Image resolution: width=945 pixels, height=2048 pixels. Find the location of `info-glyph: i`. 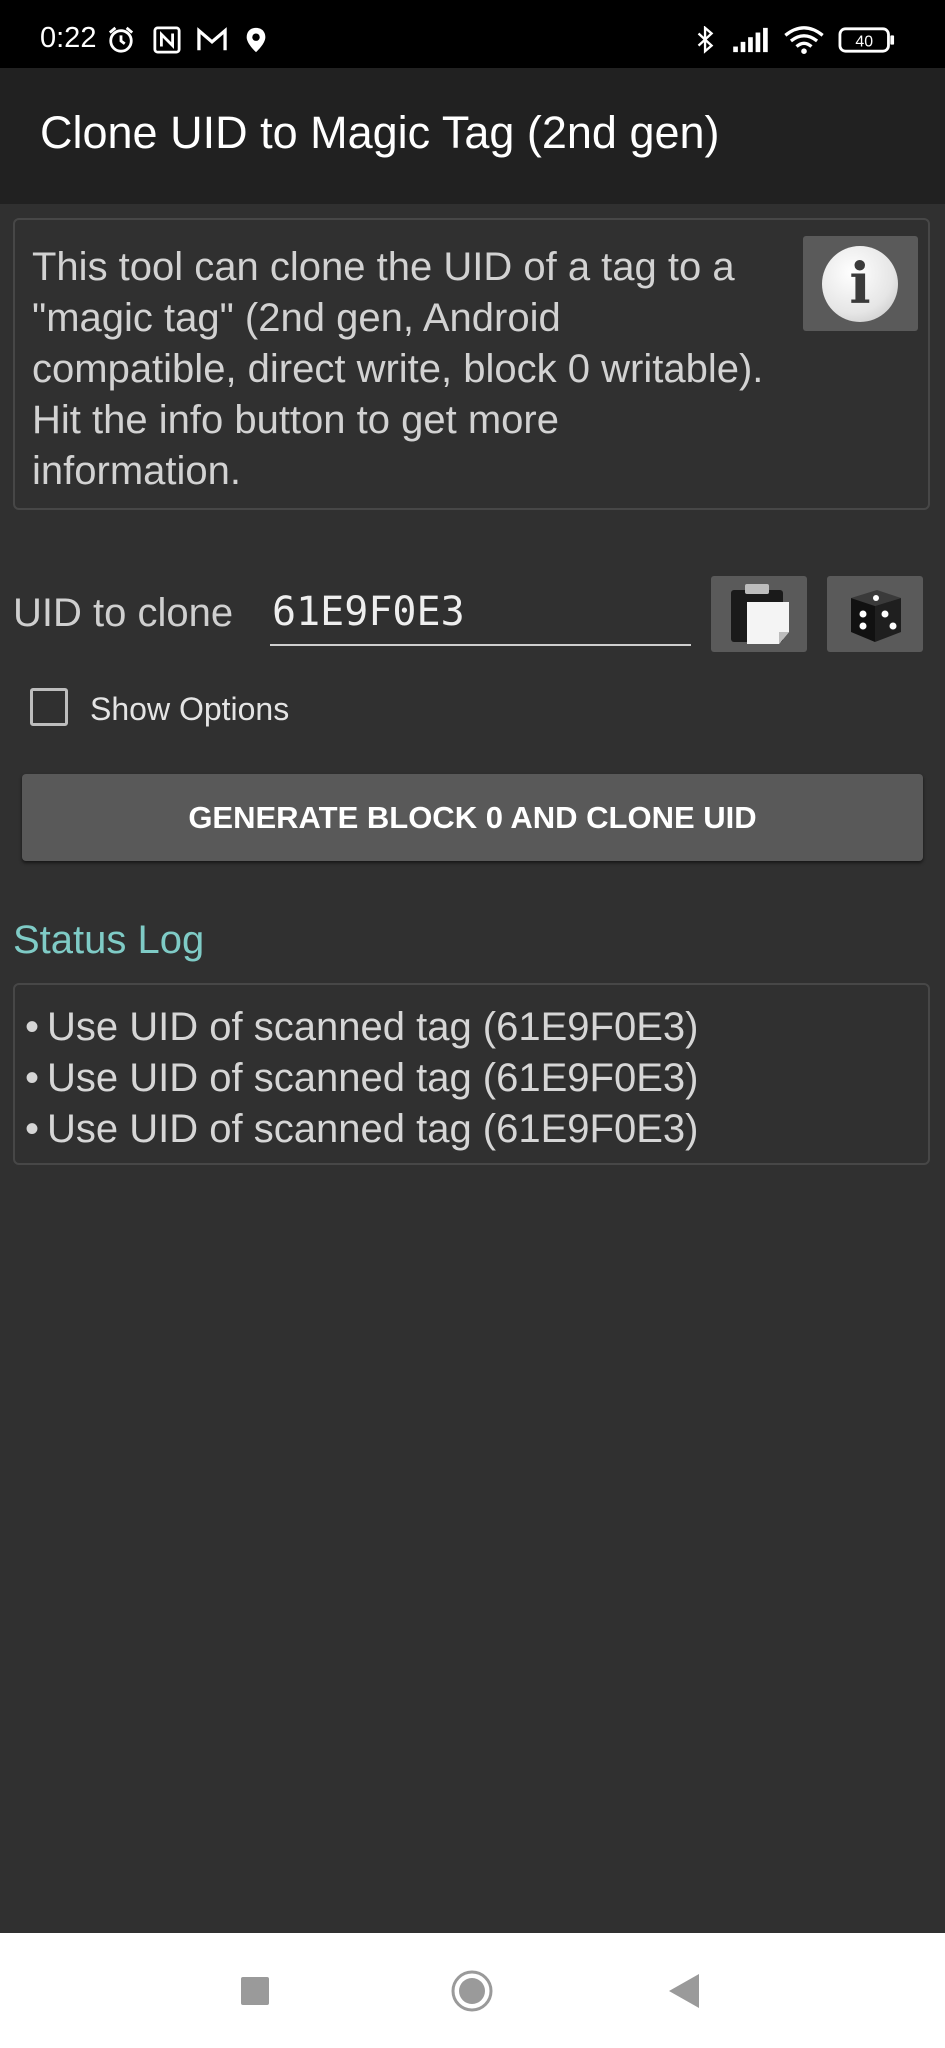

info-glyph: i is located at coordinates (860, 284).